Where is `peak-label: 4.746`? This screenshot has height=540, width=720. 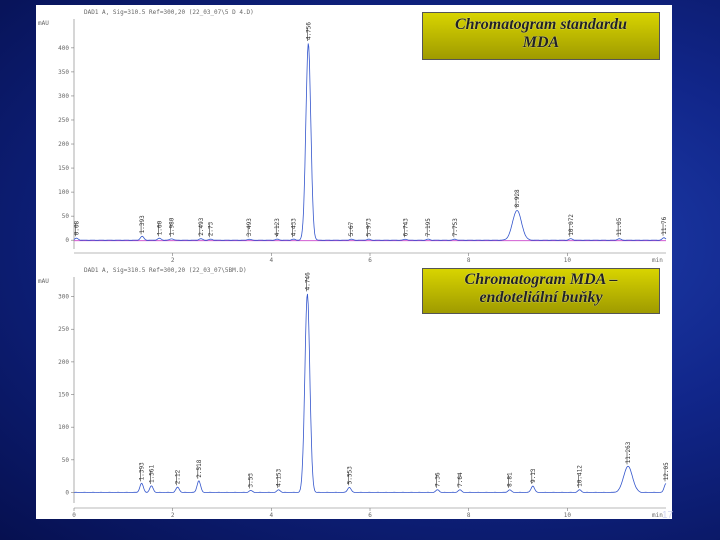
peak-label: 4.746 is located at coordinates (307, 281).